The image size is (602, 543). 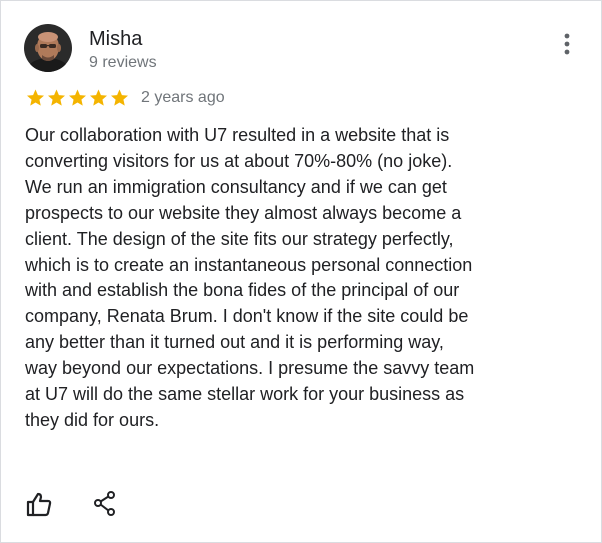 I want to click on avatar-photo, so click(x=48, y=48).